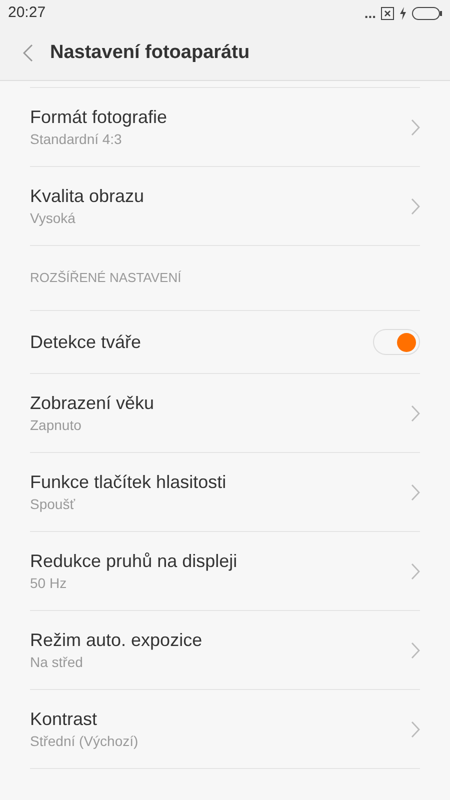 This screenshot has height=800, width=450. I want to click on setting-title: Redukce pruhů na displeji, so click(134, 561).